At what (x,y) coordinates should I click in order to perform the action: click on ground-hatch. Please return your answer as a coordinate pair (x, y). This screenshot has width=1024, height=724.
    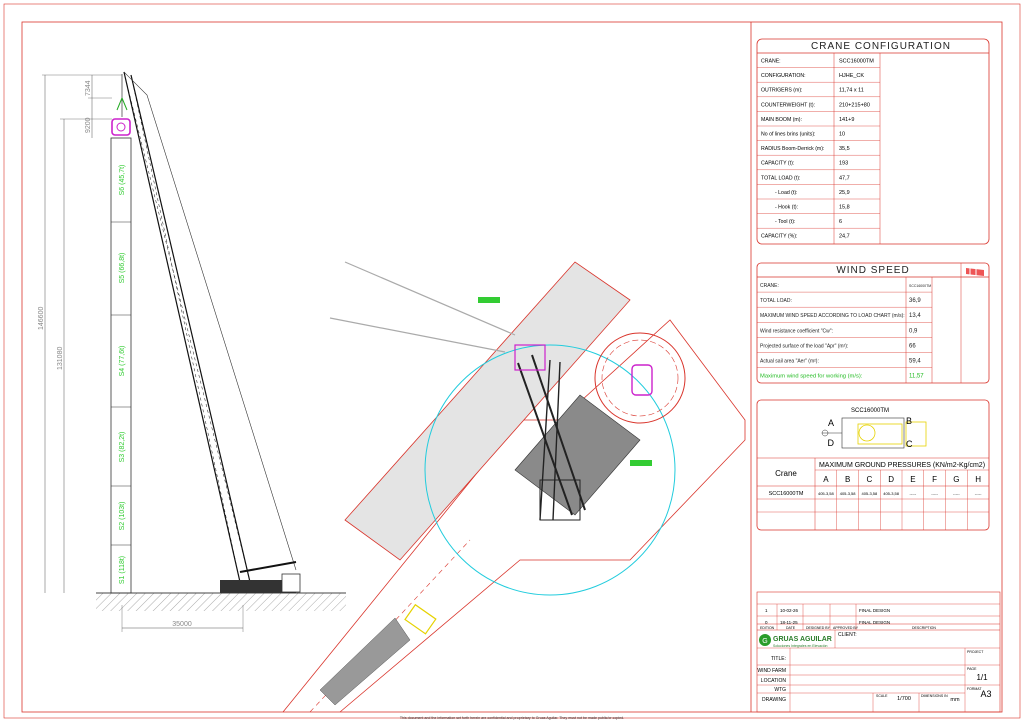
    Looking at the image, I should click on (221, 602).